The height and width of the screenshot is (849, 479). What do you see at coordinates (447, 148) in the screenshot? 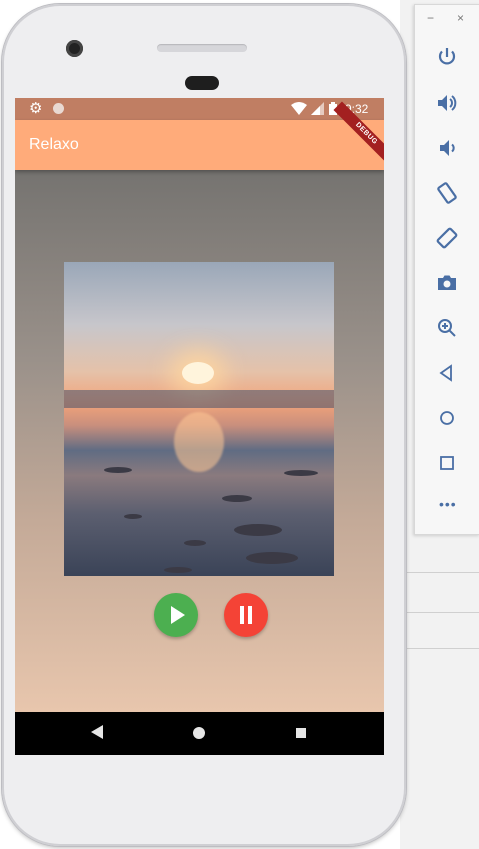
I see `volume-down-icon` at bounding box center [447, 148].